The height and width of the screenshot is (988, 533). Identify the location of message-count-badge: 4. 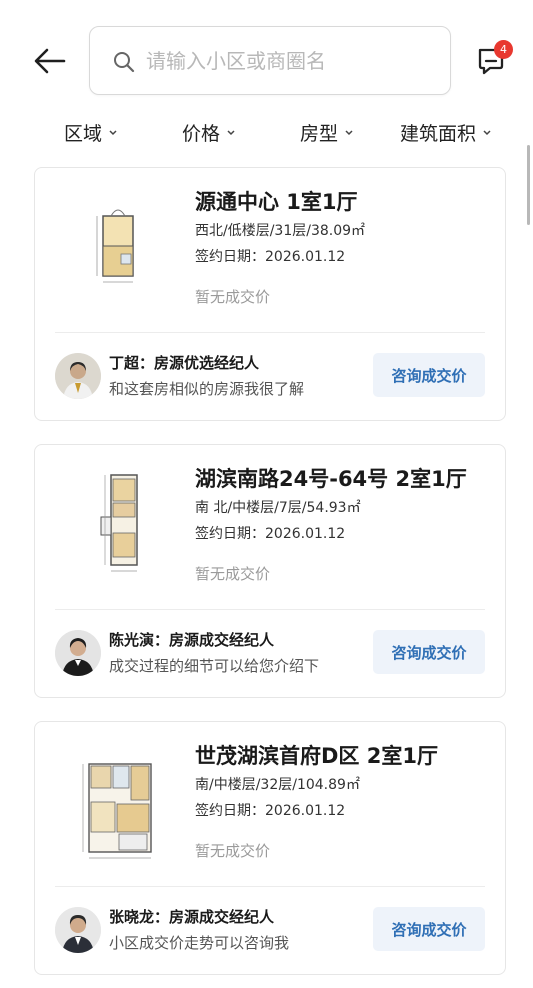
(503, 49).